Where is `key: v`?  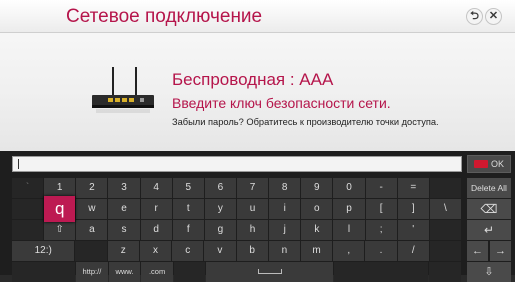 key: v is located at coordinates (220, 251).